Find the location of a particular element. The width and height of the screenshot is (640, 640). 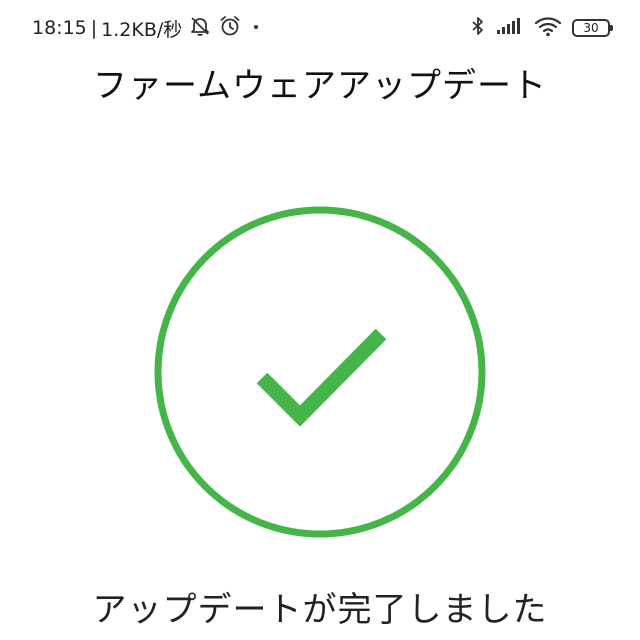

status-time: 18:15 is located at coordinates (59, 28).